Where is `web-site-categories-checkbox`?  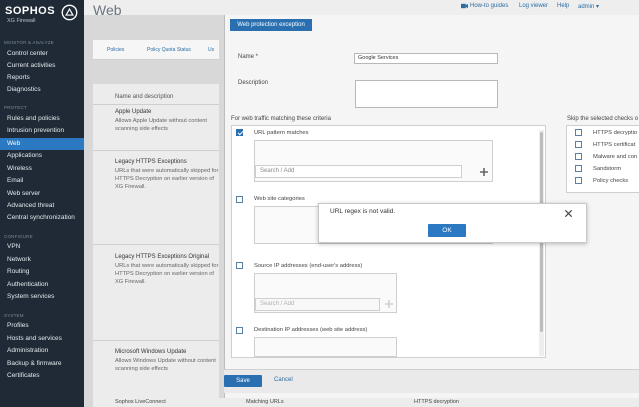 web-site-categories-checkbox is located at coordinates (239, 199).